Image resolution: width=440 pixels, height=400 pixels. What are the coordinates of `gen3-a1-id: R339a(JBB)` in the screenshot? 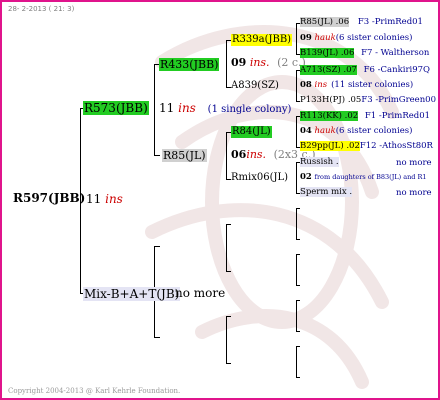 It's located at (262, 40).